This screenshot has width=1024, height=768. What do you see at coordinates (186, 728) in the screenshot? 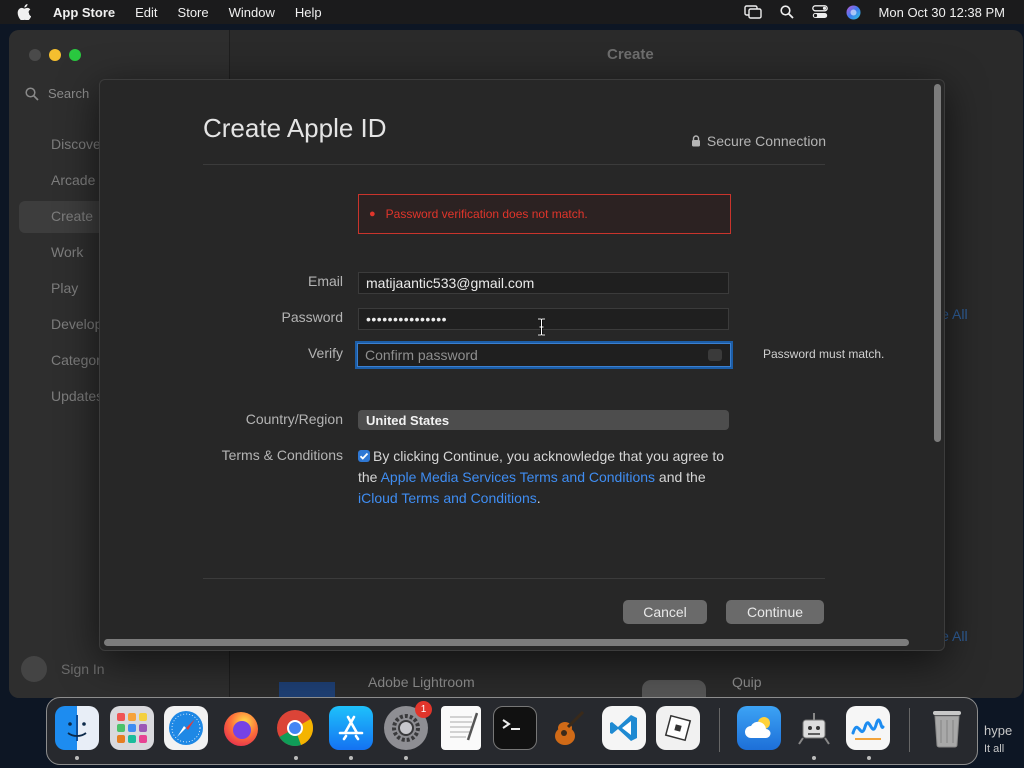
I see `safari-icon` at bounding box center [186, 728].